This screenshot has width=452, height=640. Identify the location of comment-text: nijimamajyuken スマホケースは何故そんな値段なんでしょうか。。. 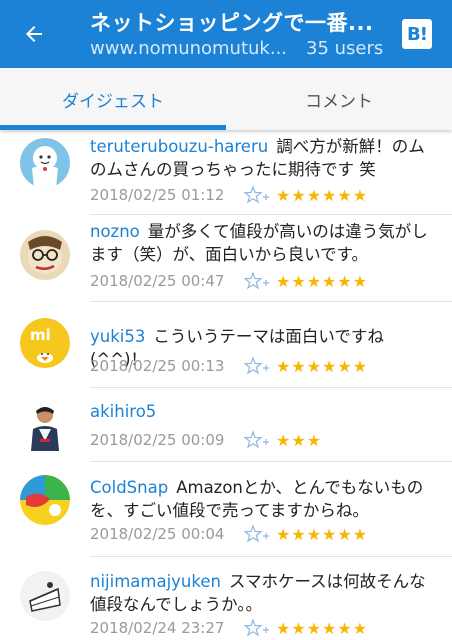
(260, 593).